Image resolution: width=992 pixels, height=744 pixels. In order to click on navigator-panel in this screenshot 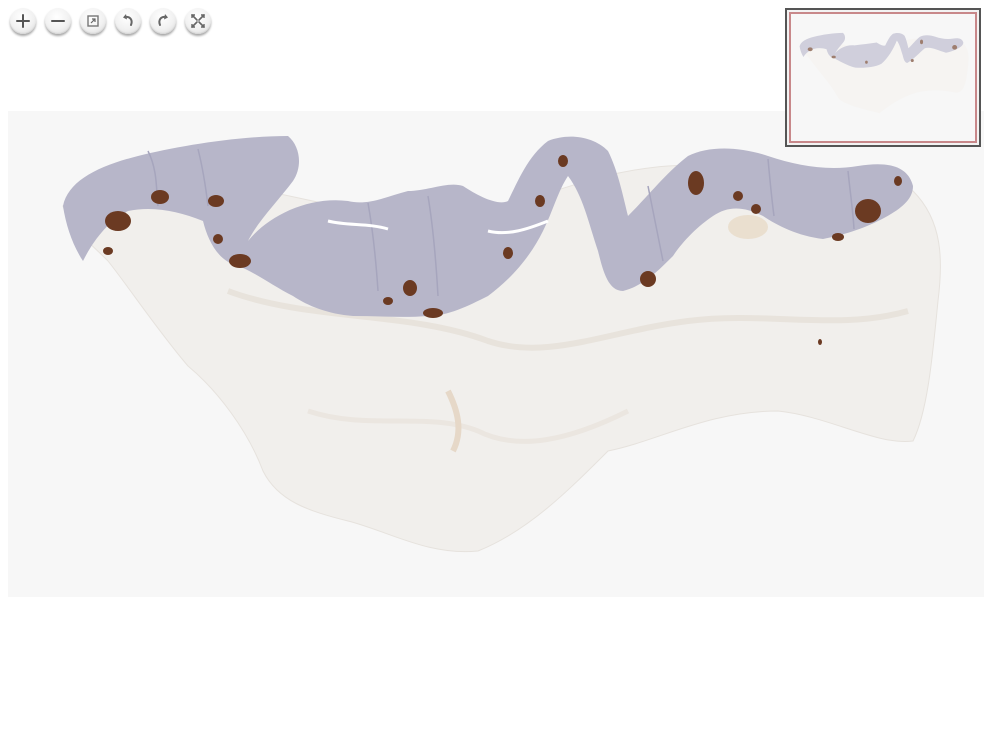, I will do `click(883, 77)`.